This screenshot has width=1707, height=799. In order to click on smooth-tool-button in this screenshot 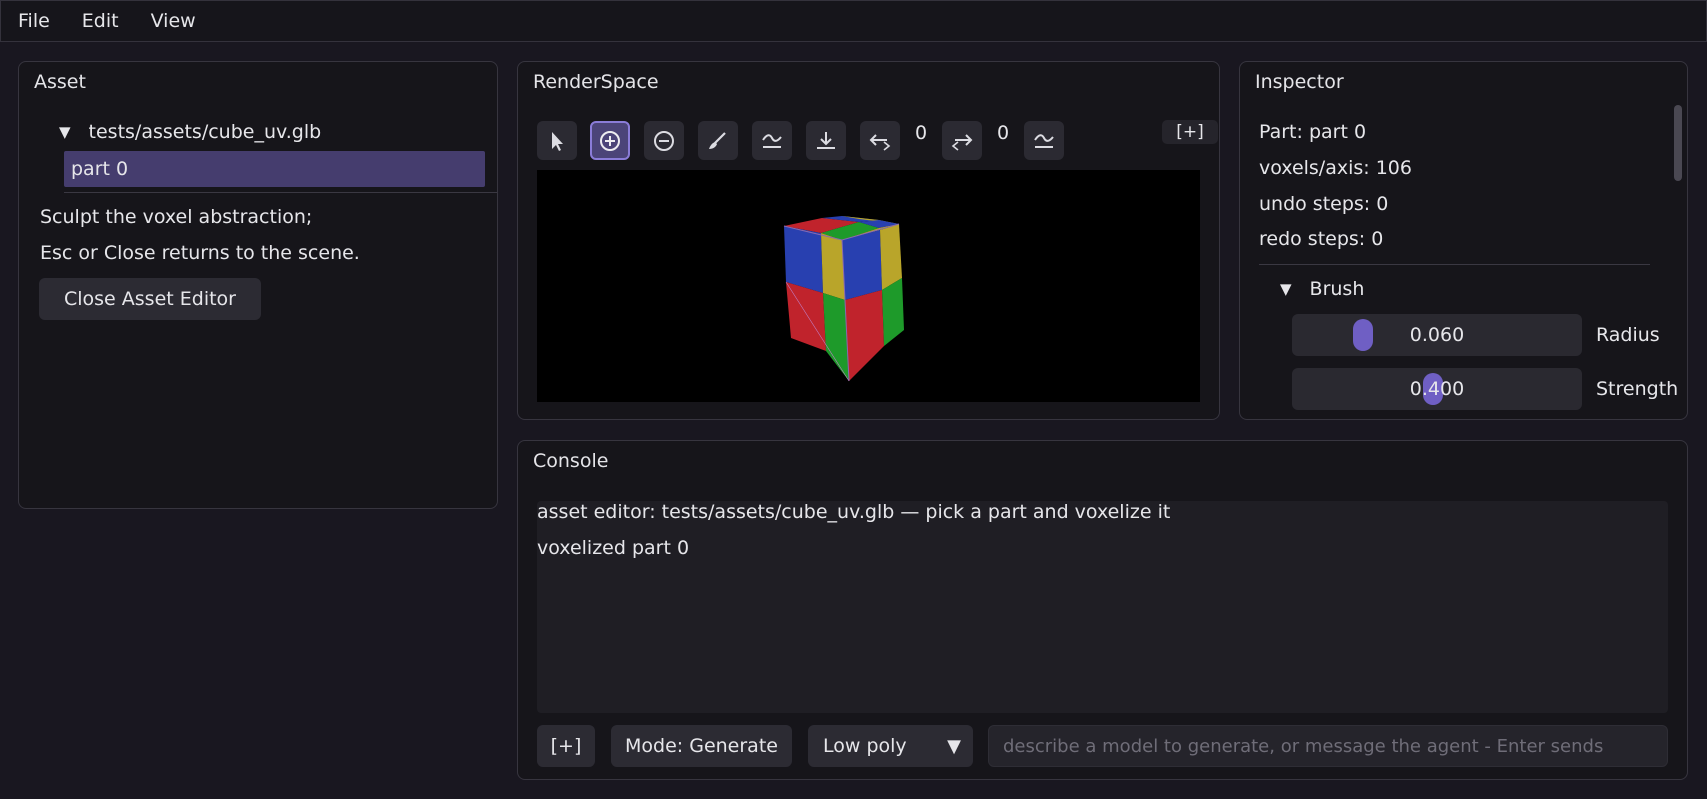, I will do `click(772, 140)`.